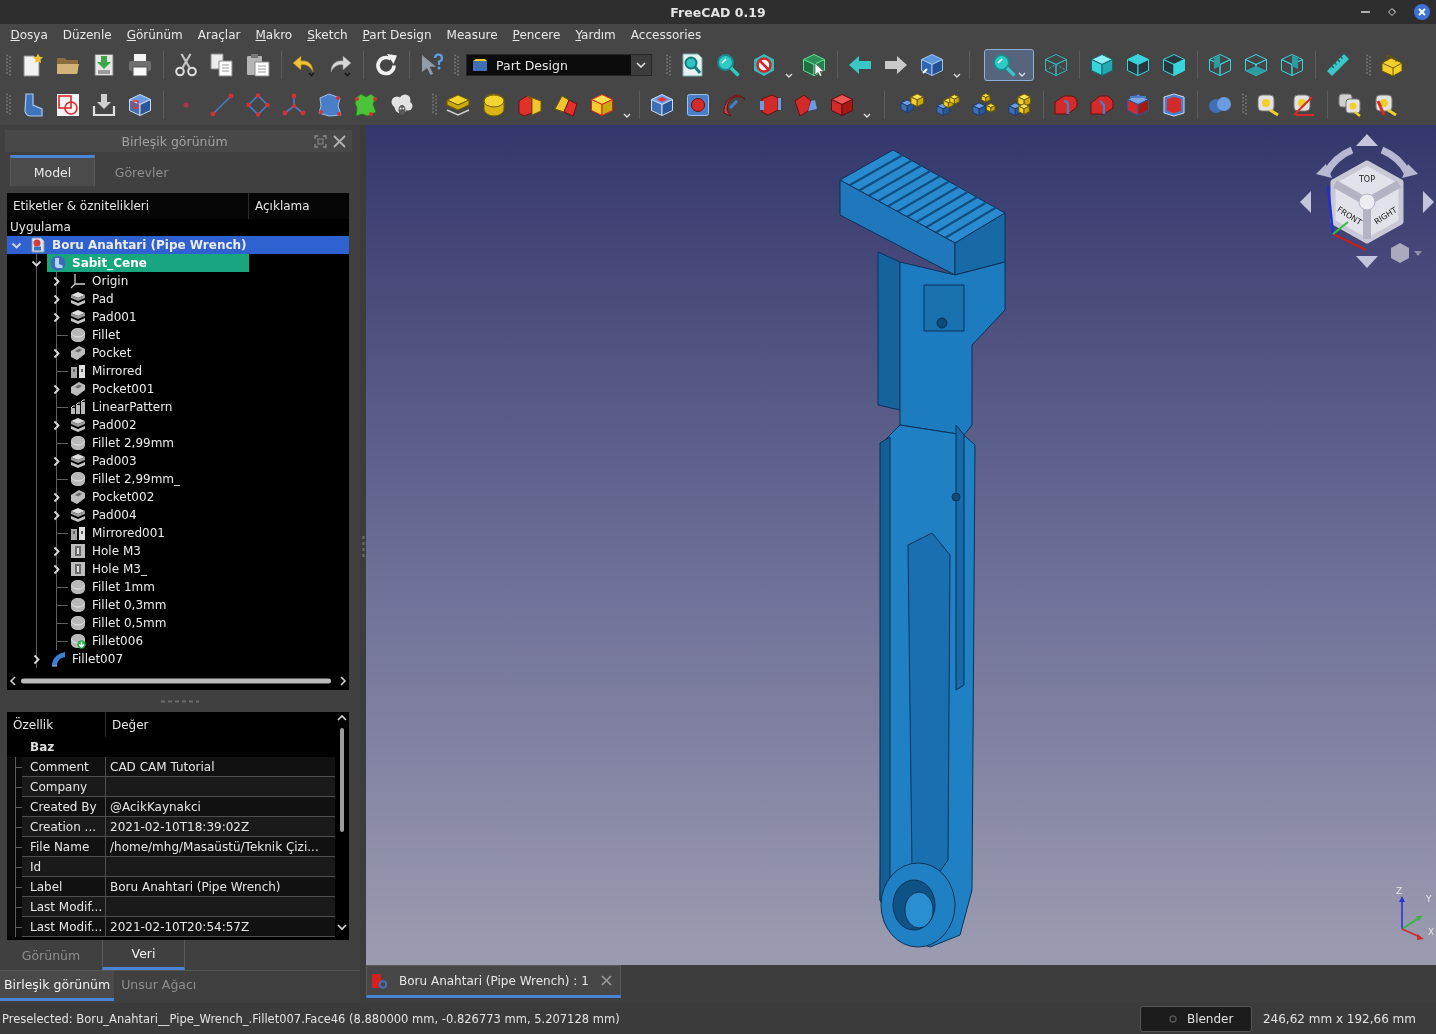  I want to click on restore-icon, so click(1392, 12).